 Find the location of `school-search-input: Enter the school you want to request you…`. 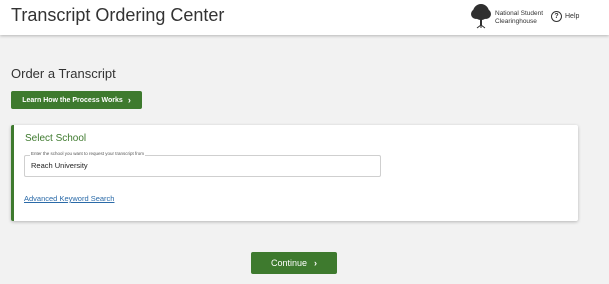

school-search-input: Enter the school you want to request you… is located at coordinates (202, 164).